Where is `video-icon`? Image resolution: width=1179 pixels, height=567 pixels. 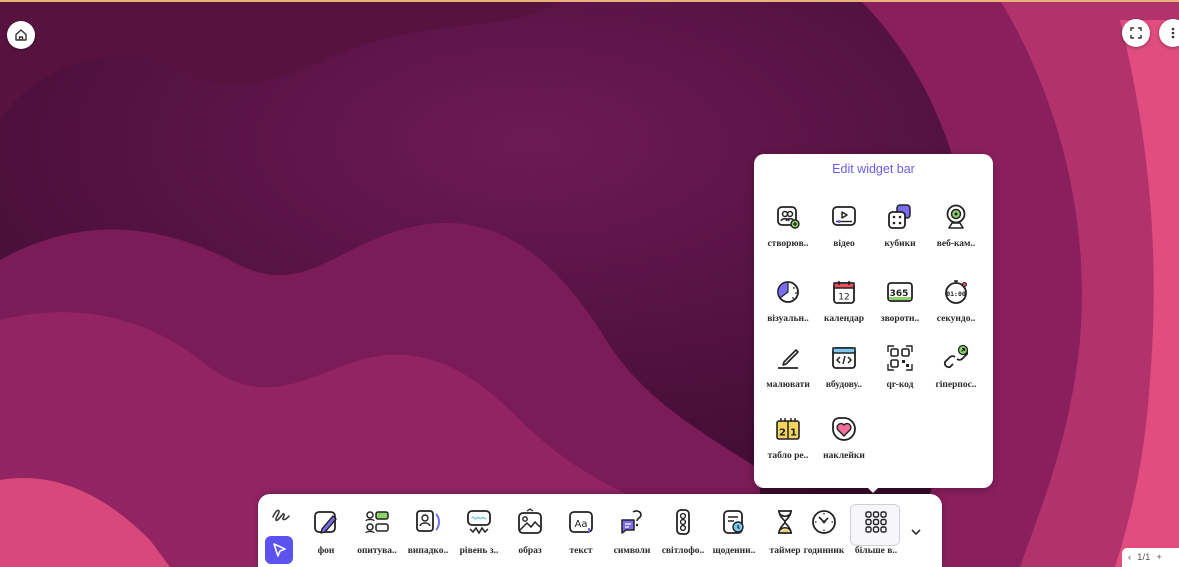 video-icon is located at coordinates (844, 216).